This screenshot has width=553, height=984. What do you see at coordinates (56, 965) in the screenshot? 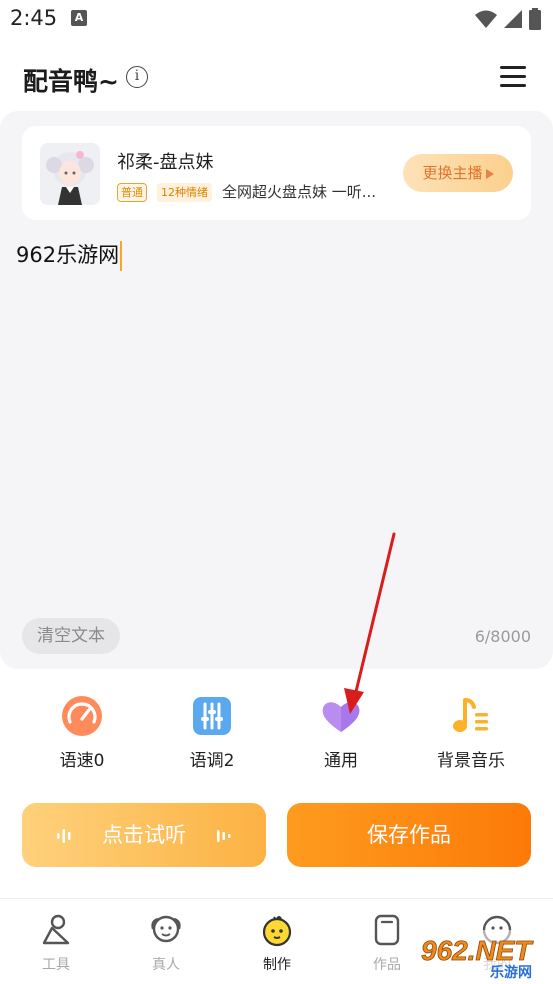
I see `nav-tools-label: 工具` at bounding box center [56, 965].